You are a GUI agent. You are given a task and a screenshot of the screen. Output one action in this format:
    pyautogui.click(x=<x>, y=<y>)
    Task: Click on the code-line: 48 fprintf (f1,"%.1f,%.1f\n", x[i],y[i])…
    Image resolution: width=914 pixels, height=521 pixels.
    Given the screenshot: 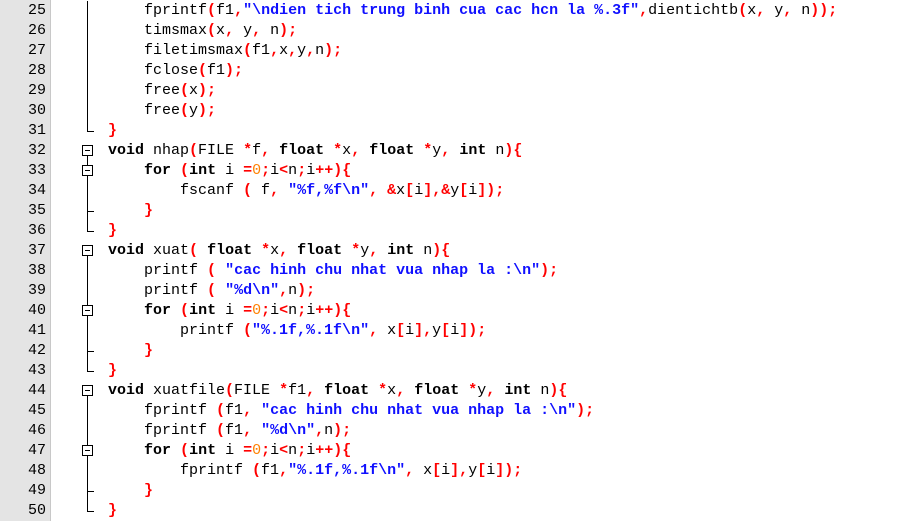 What is the action you would take?
    pyautogui.click(x=457, y=471)
    